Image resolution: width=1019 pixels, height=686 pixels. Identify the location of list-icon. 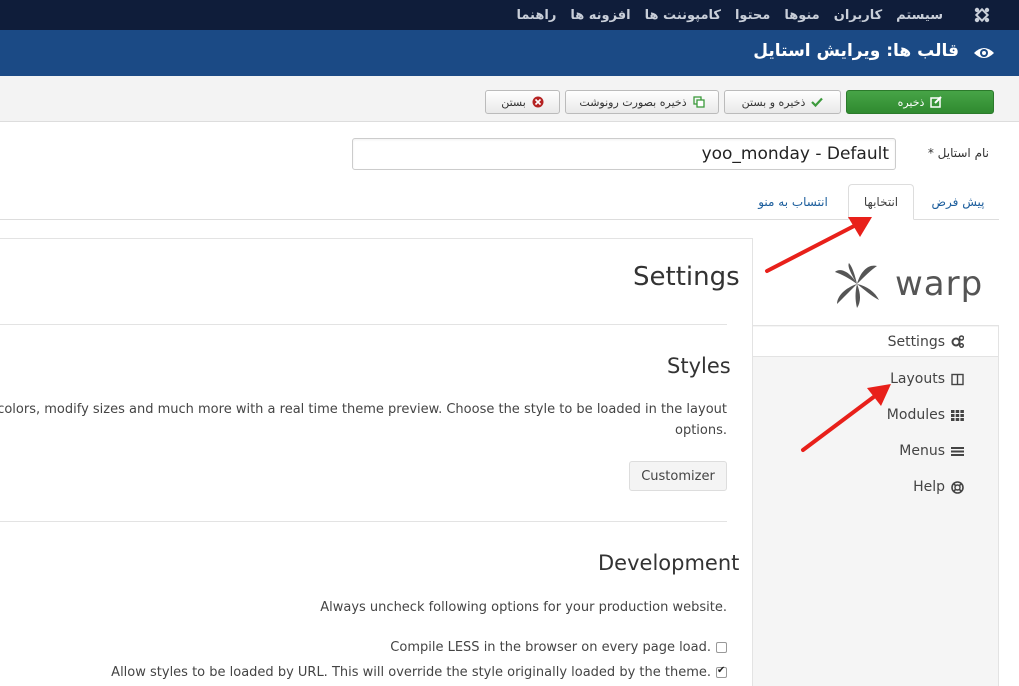
(957, 451).